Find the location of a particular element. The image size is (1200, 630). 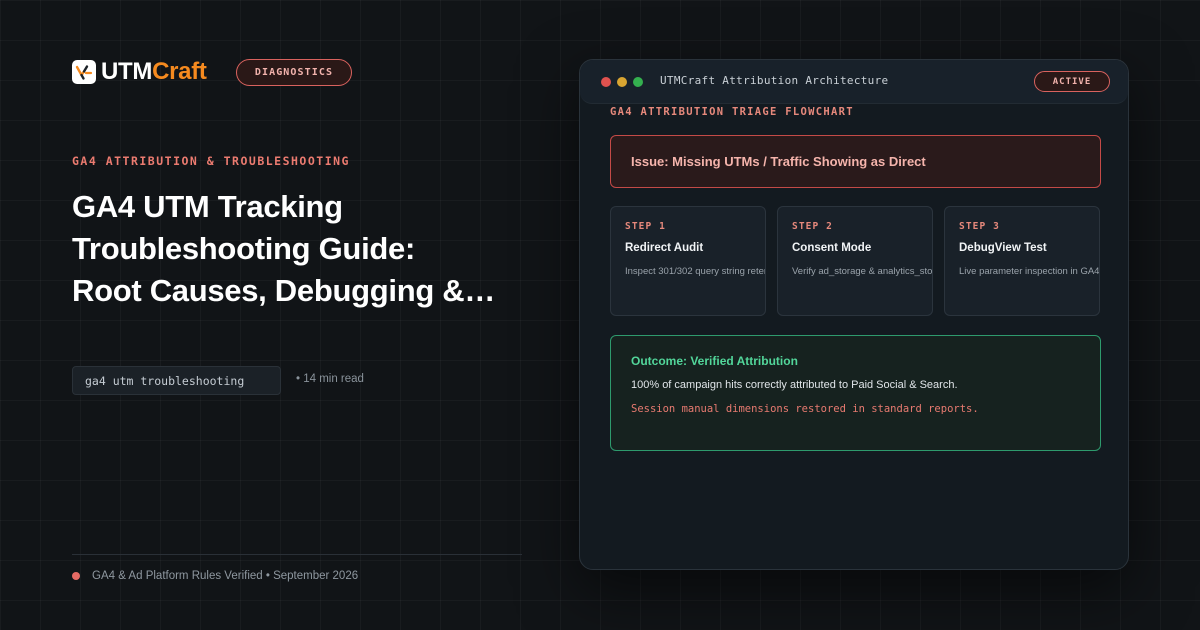

footer-divider is located at coordinates (297, 554).